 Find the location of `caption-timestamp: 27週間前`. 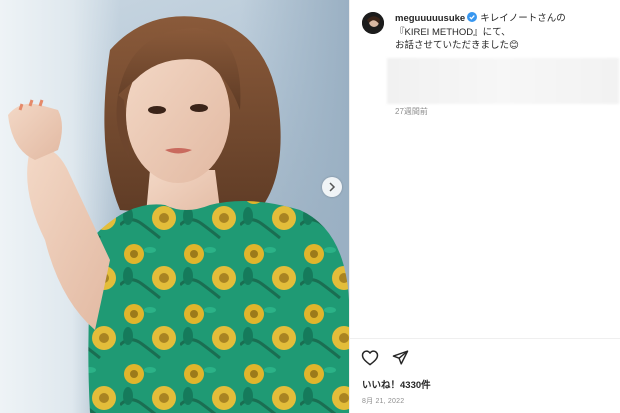

caption-timestamp: 27週間前 is located at coordinates (411, 111).